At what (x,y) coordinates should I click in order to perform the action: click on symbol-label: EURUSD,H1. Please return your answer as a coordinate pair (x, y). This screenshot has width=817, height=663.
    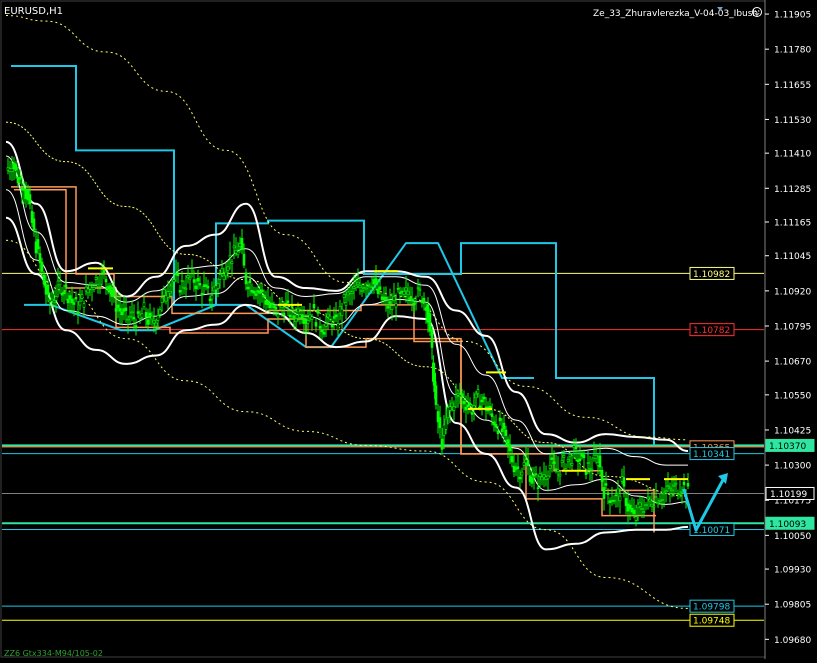
    Looking at the image, I should click on (33, 11).